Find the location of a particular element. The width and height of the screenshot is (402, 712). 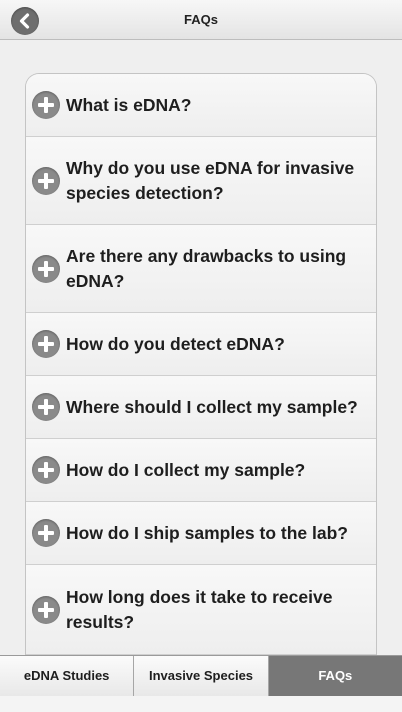

app-header: FAQs is located at coordinates (201, 20).